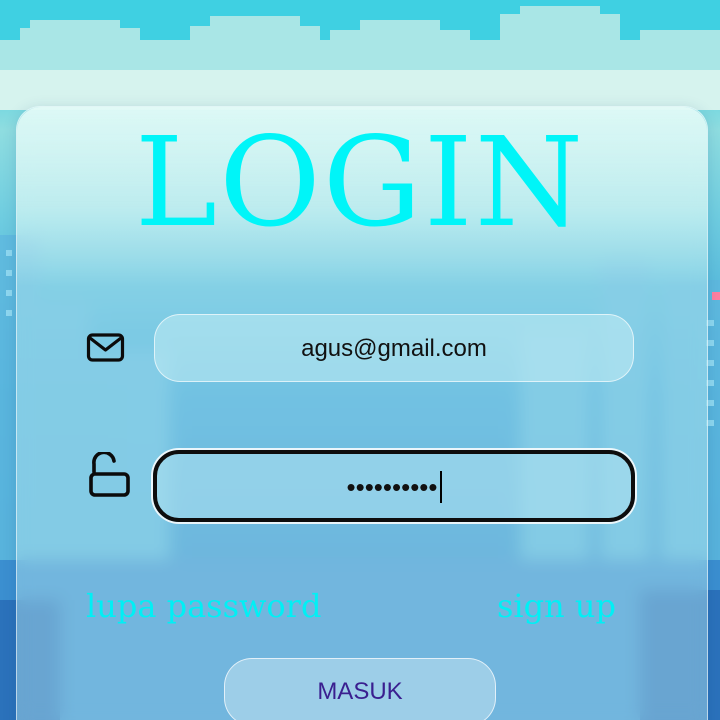 The image size is (720, 720). I want to click on password-input: ••••••••••, so click(394, 486).